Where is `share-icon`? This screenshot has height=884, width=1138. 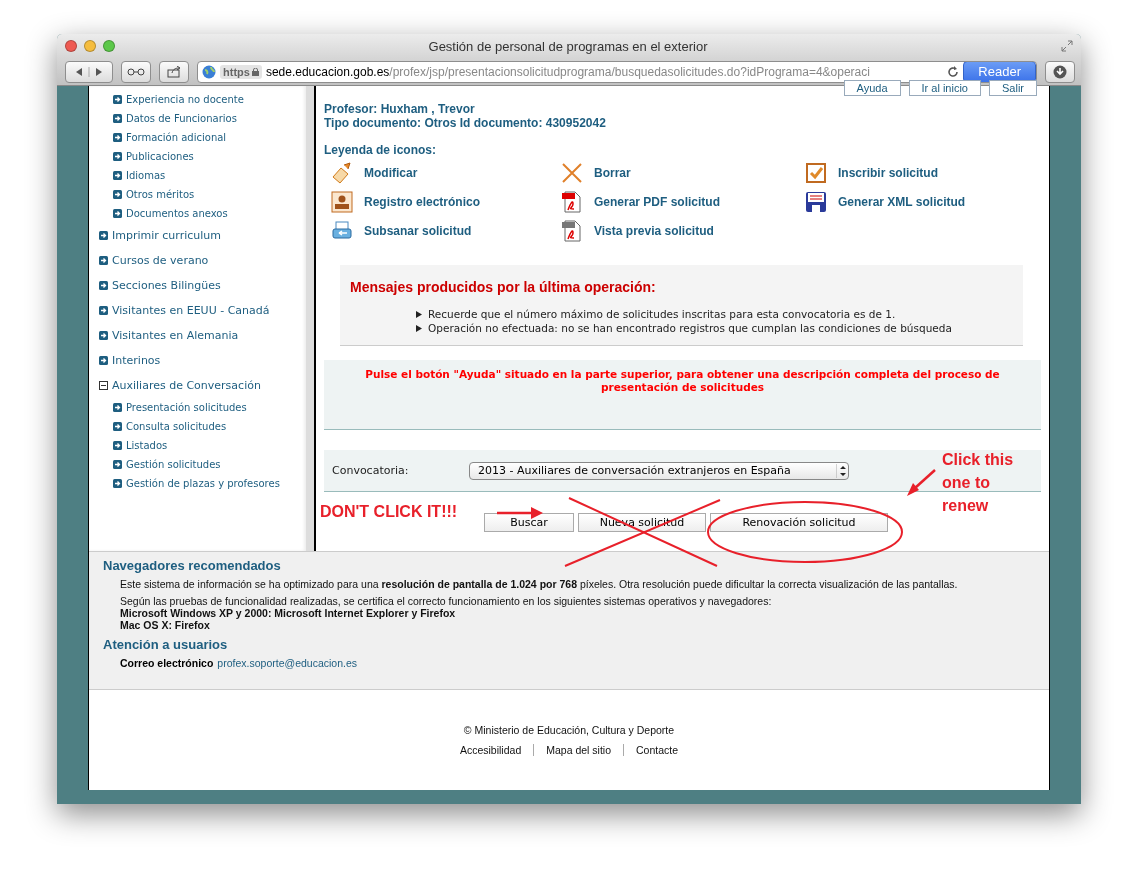 share-icon is located at coordinates (174, 71).